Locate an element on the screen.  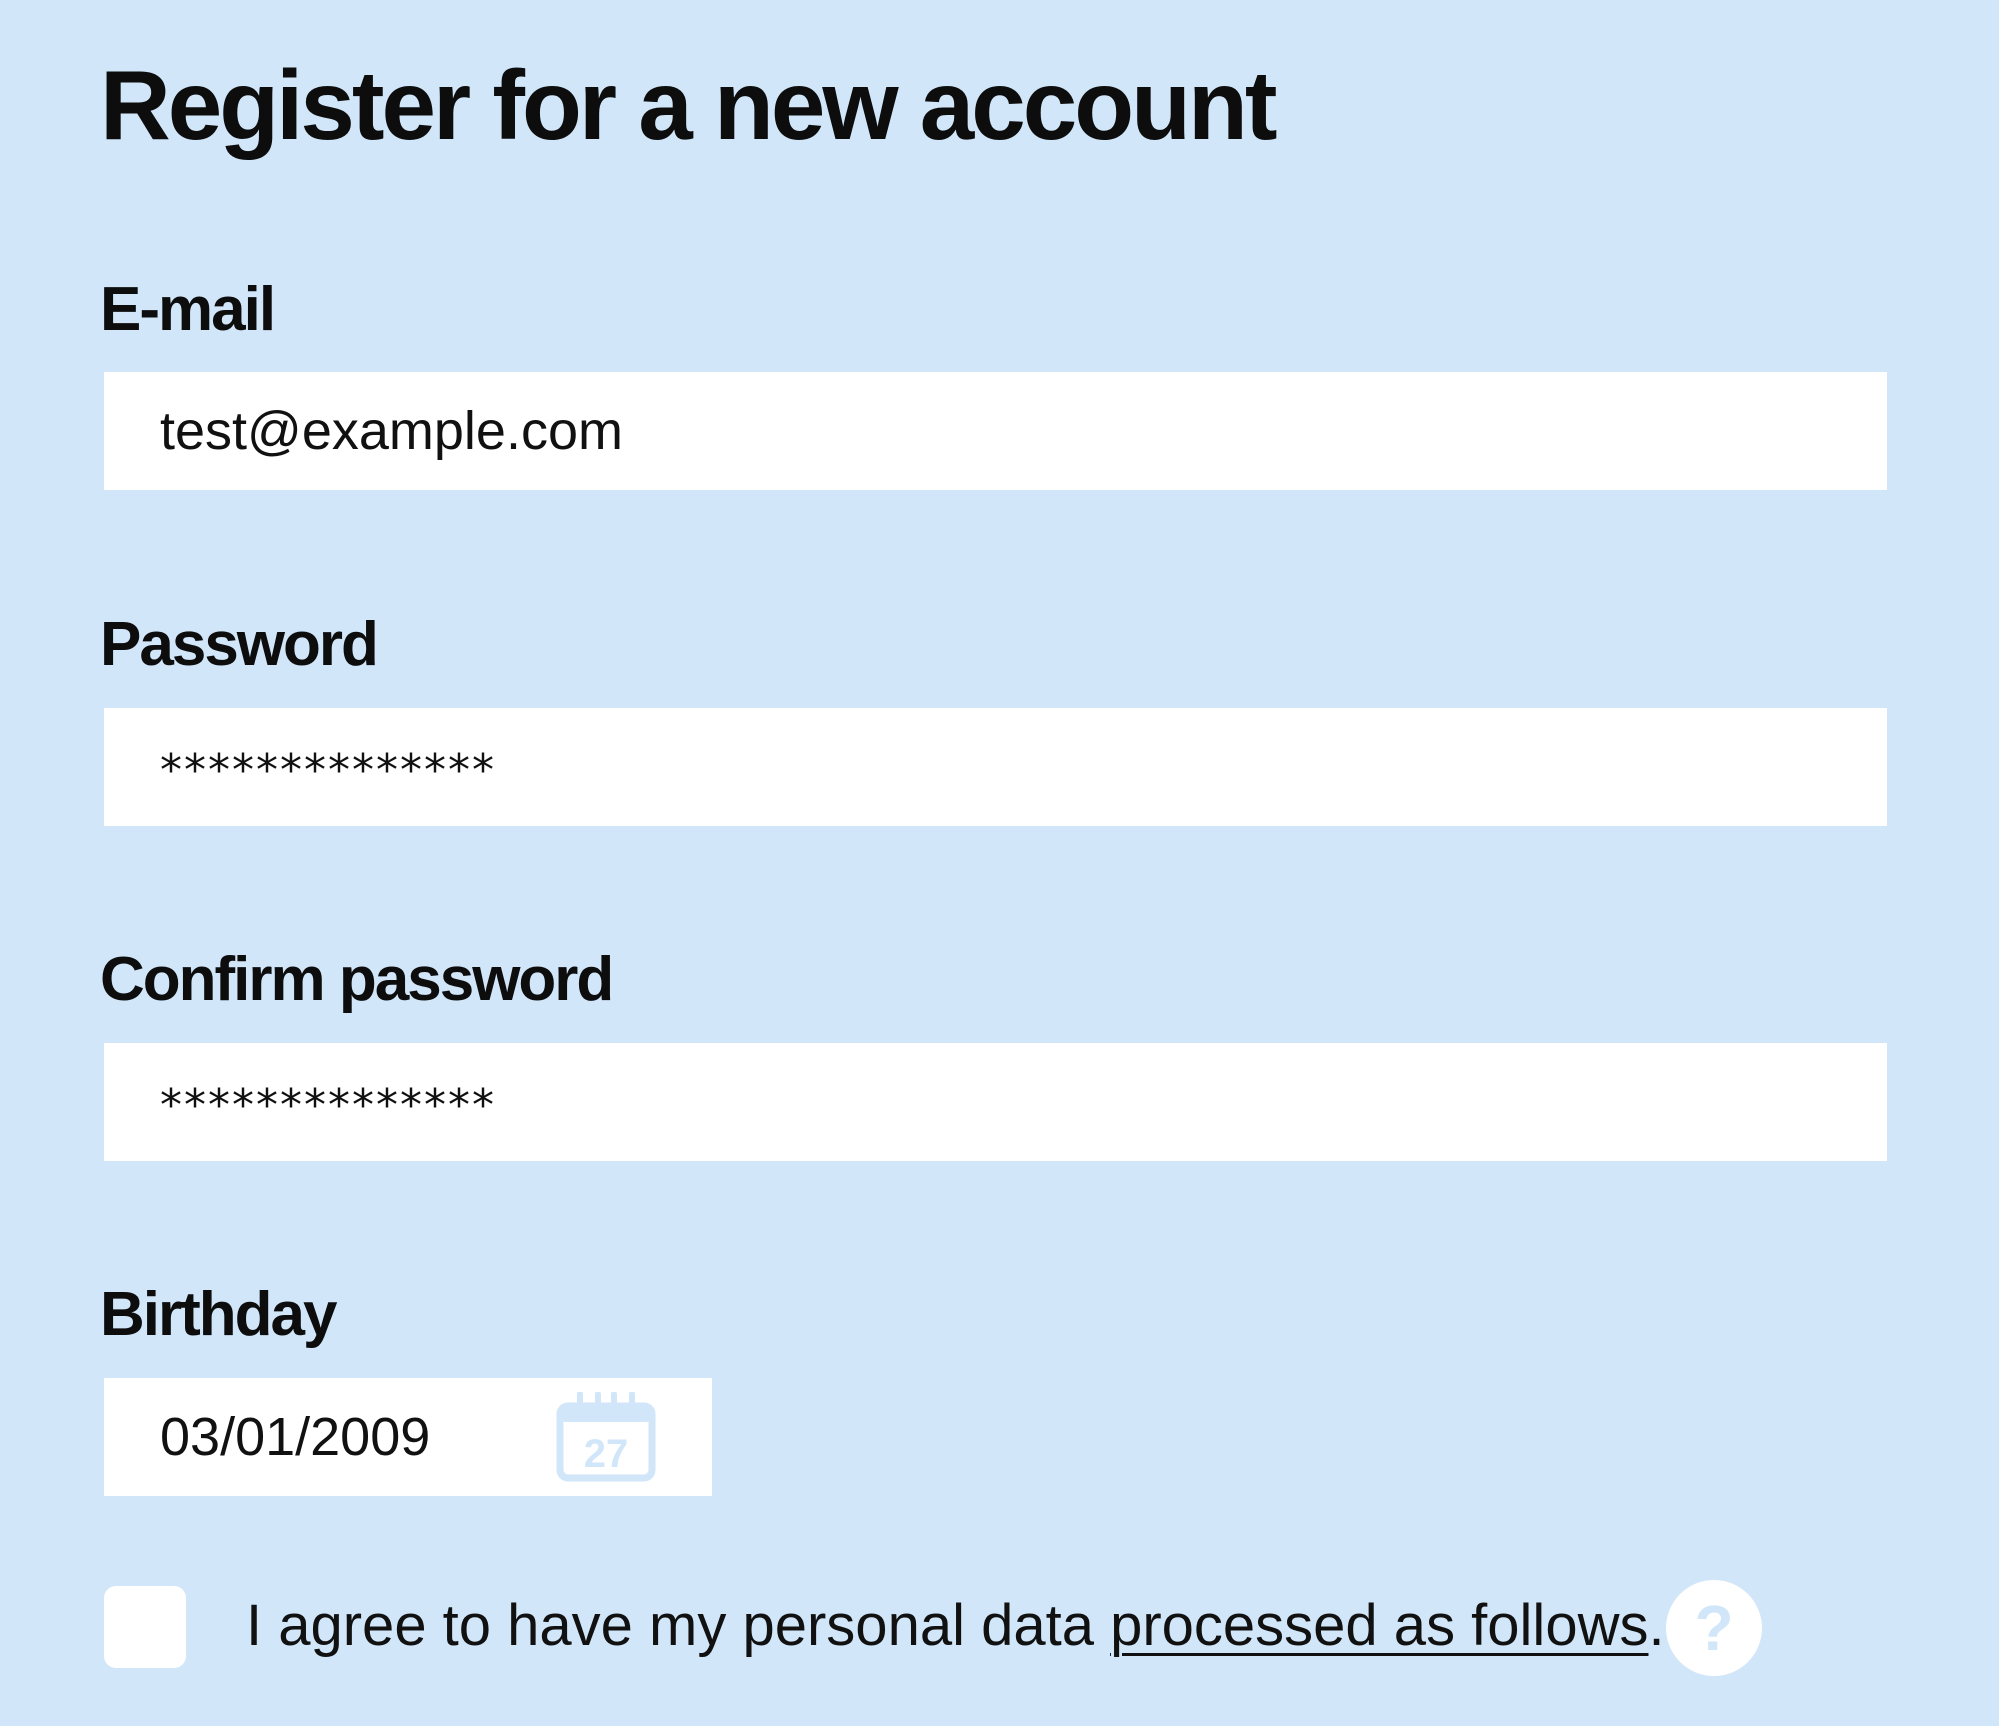
birthday-label: Birthday is located at coordinates (218, 1314).